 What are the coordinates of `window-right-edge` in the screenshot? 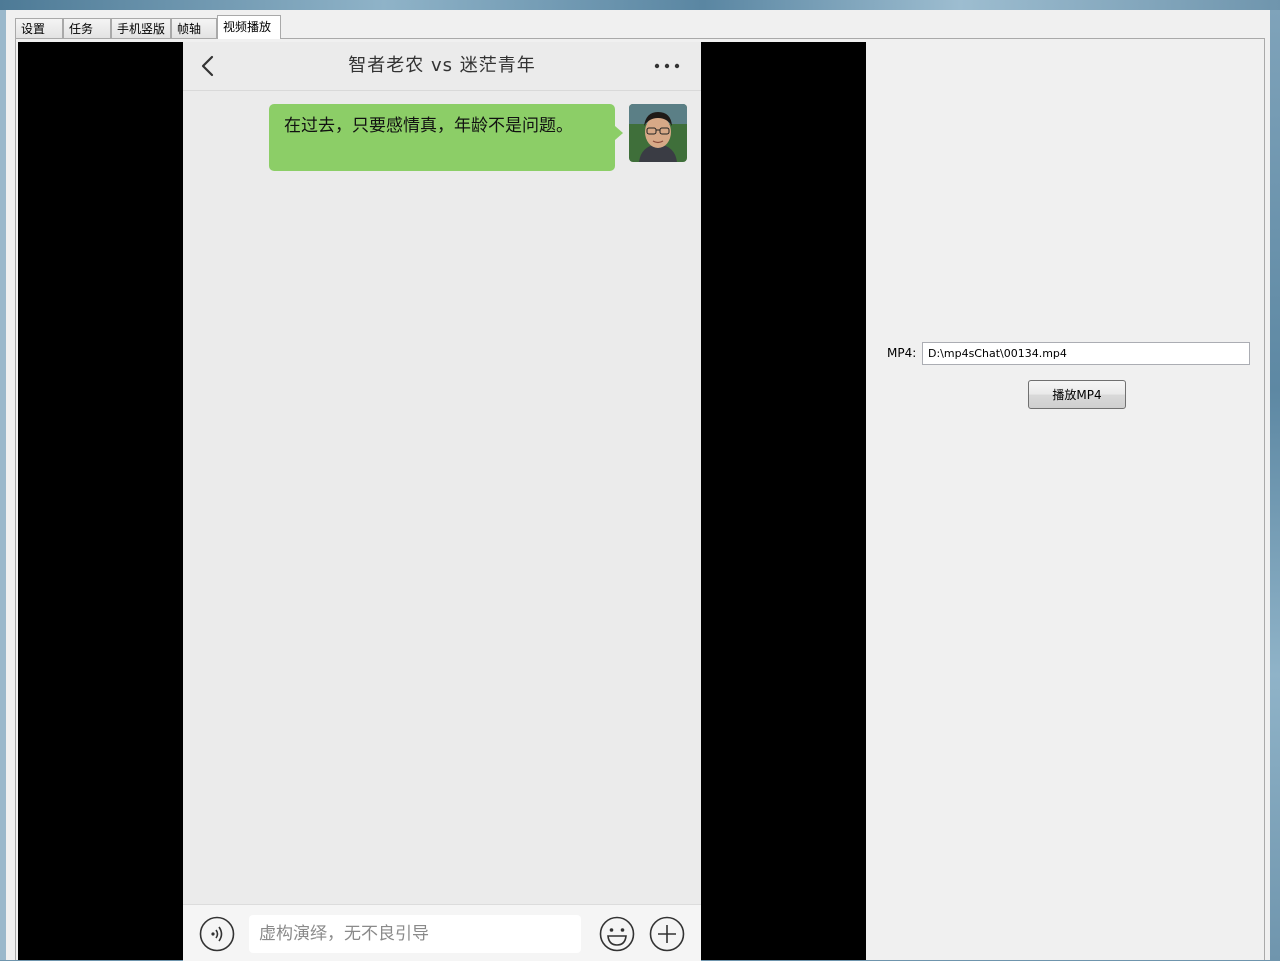 It's located at (1275, 485).